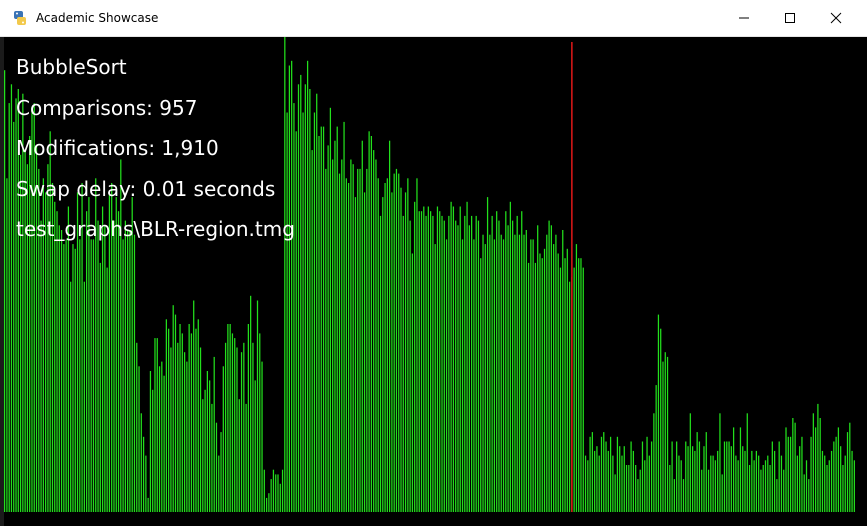  I want to click on minimize-button, so click(744, 18).